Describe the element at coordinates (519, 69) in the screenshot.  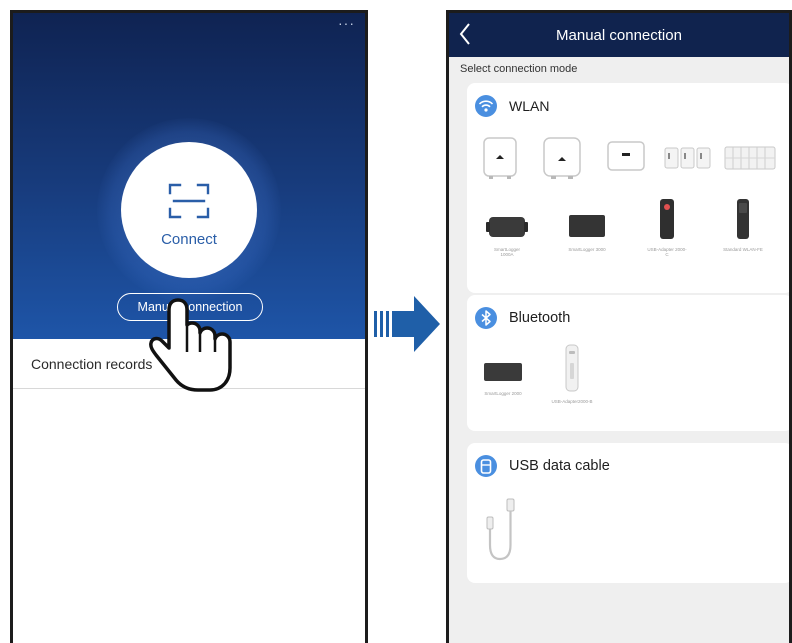
I see `section-label: Select connection mode` at that location.